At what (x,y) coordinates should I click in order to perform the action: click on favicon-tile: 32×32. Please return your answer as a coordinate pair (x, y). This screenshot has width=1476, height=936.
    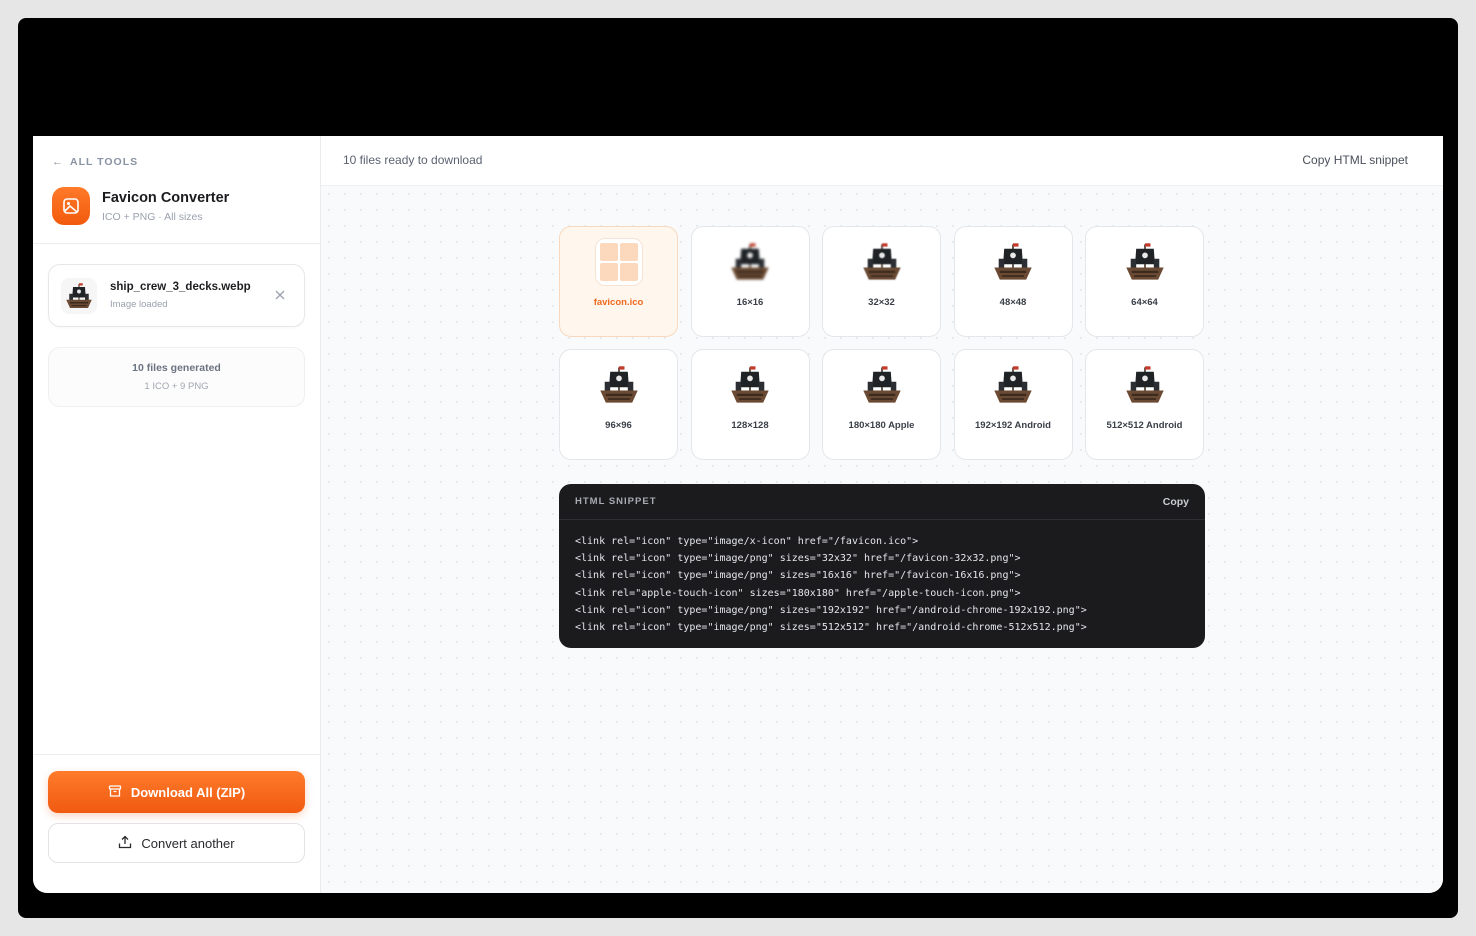
    Looking at the image, I should click on (881, 281).